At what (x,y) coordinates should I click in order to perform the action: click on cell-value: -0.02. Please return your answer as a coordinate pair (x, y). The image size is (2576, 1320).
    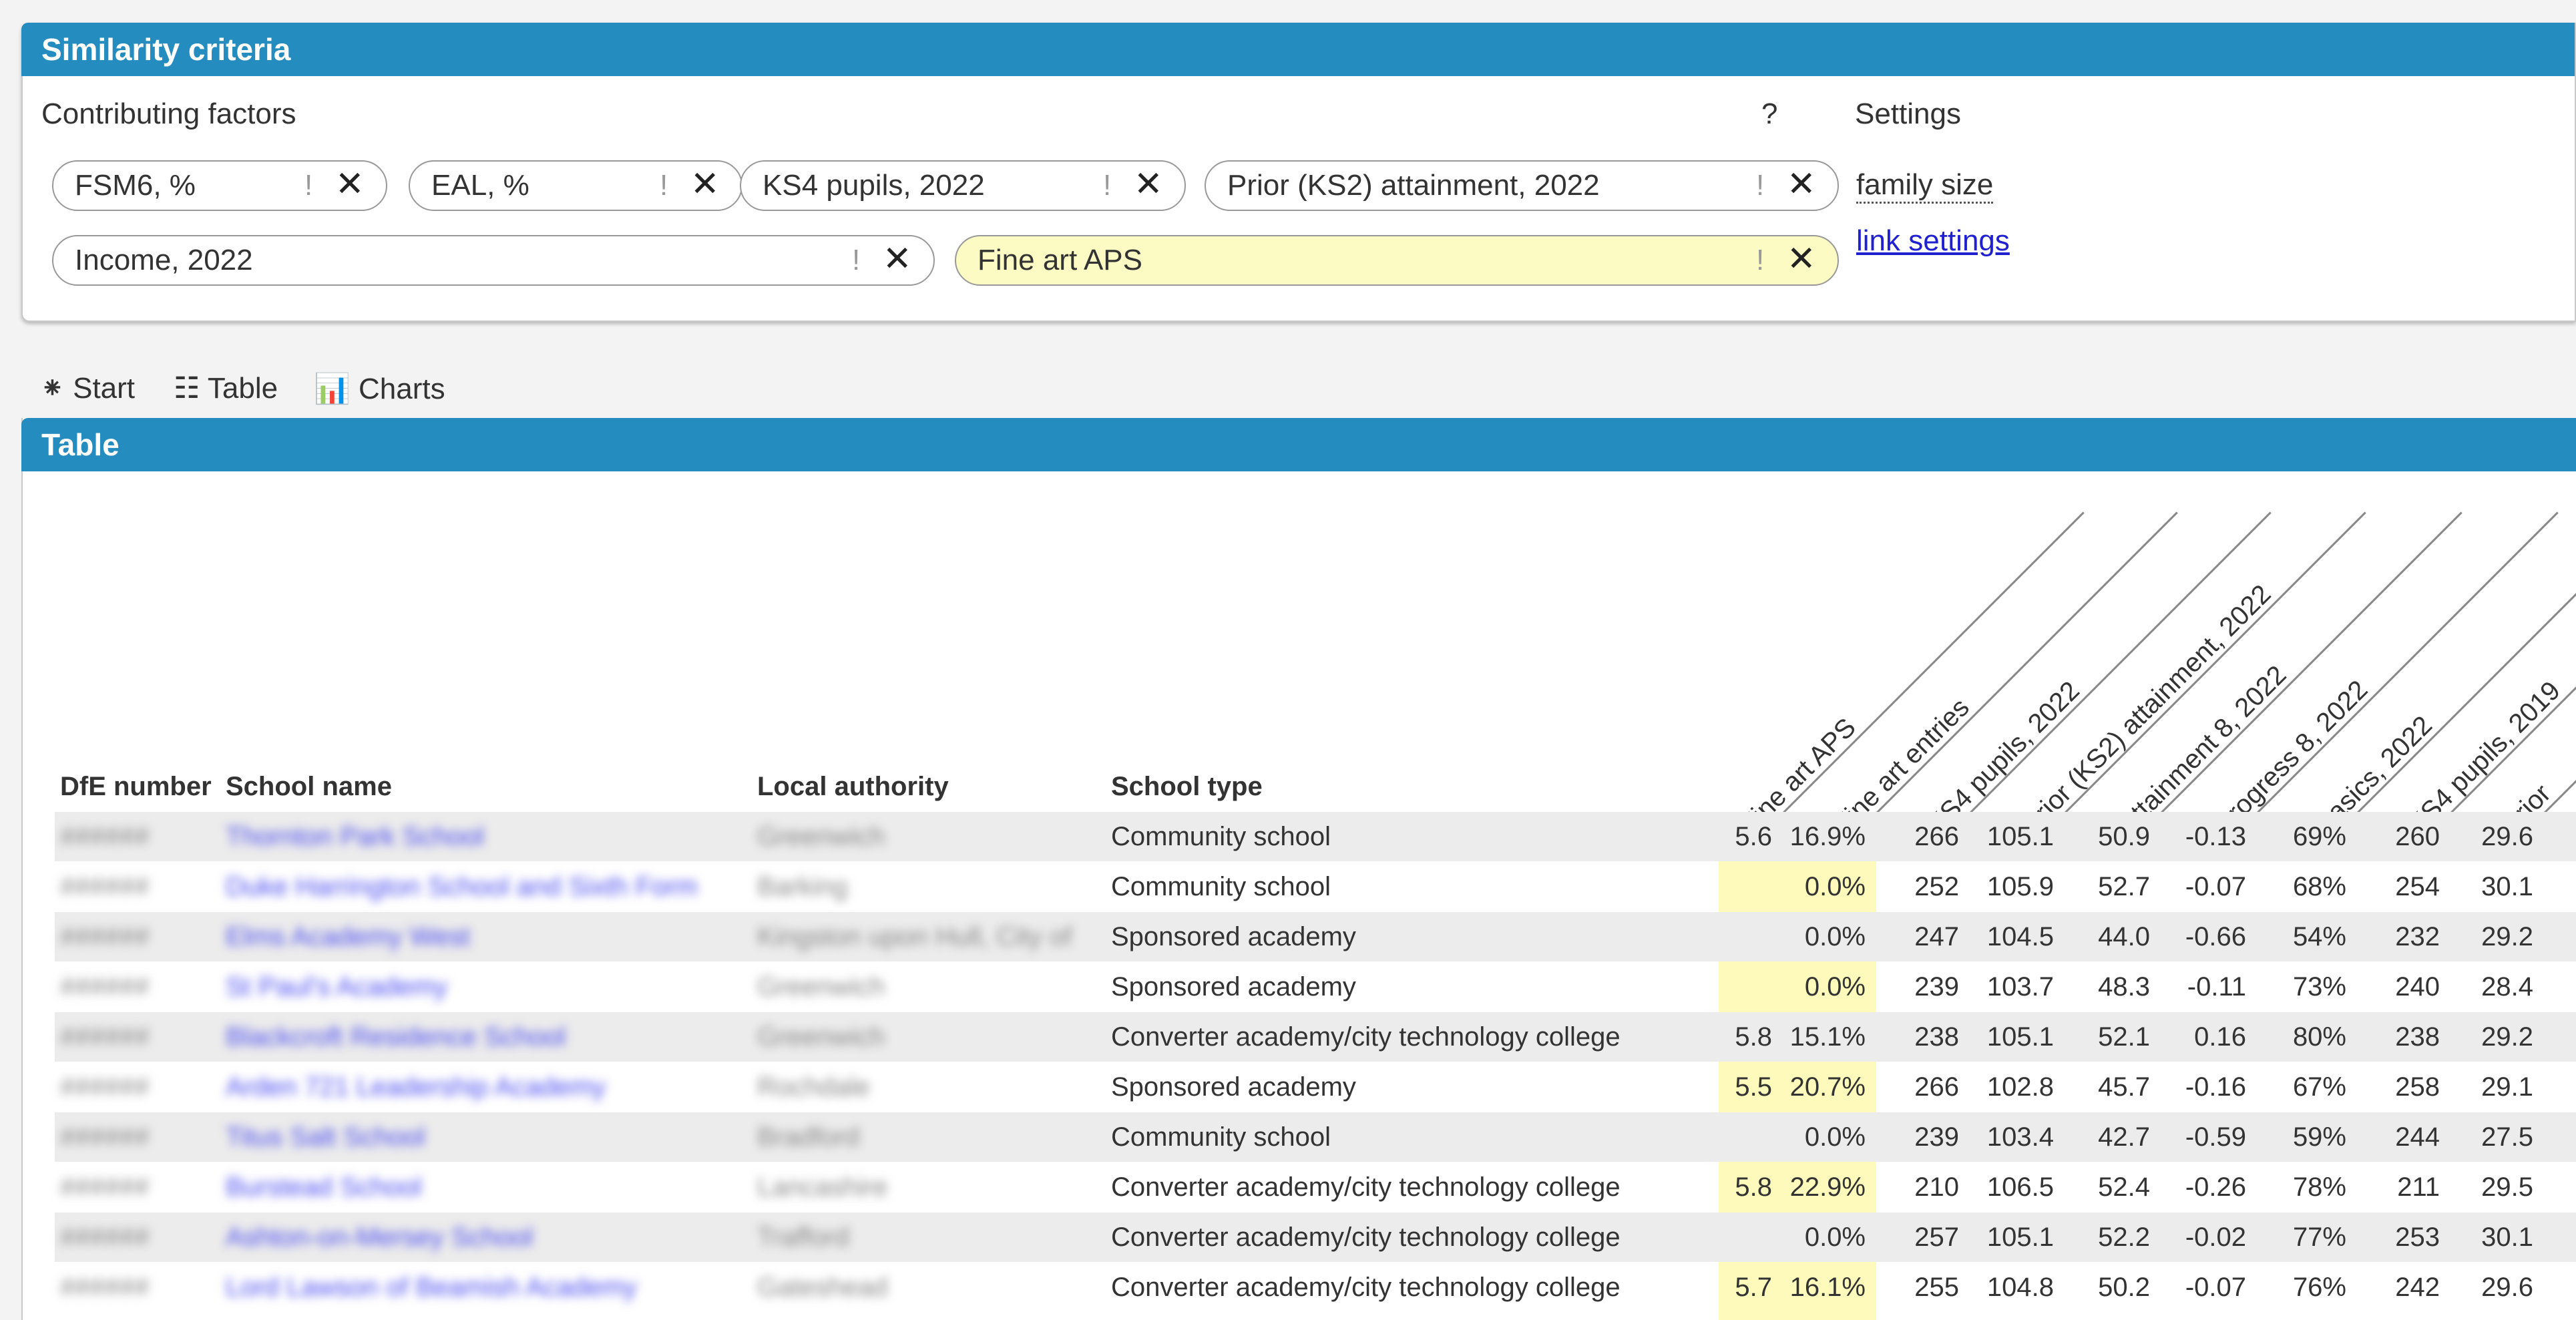
    Looking at the image, I should click on (2215, 1237).